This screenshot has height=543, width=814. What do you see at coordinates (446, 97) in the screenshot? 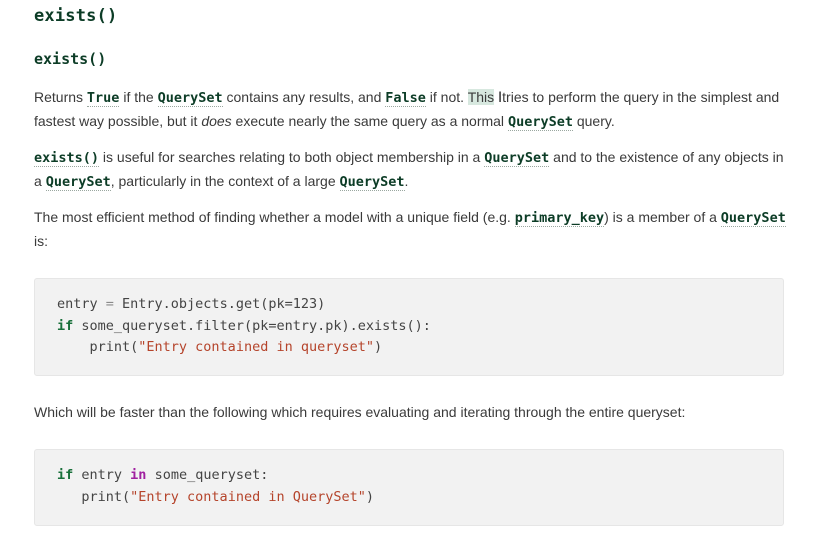
I see `text: if not.` at bounding box center [446, 97].